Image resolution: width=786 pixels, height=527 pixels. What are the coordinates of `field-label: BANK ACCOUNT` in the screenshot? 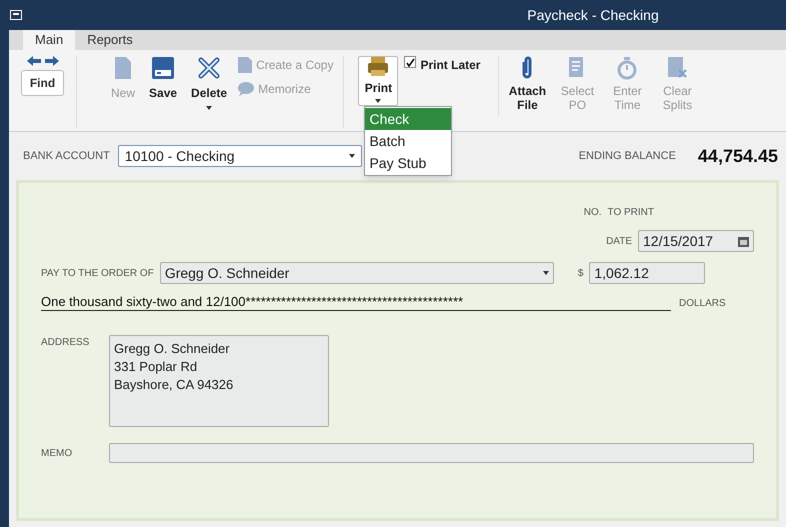 It's located at (66, 156).